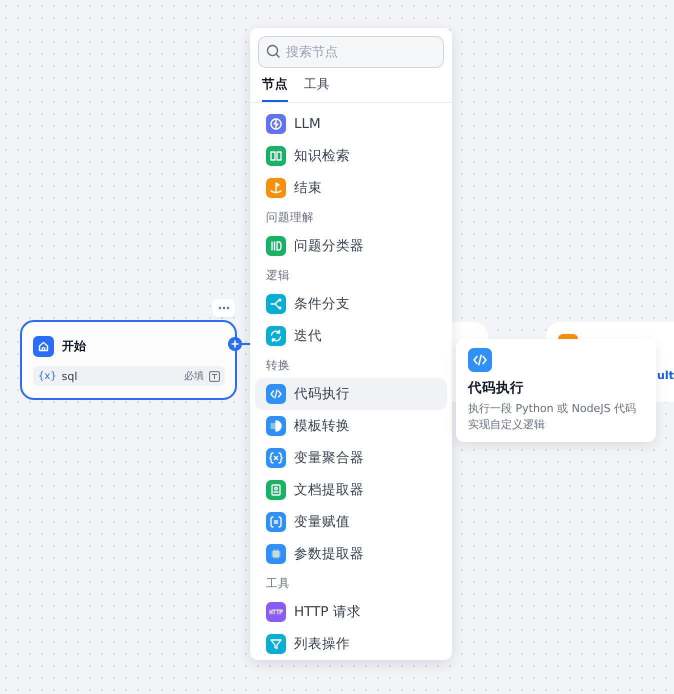  I want to click on search-field: 搜索节点, so click(351, 52).